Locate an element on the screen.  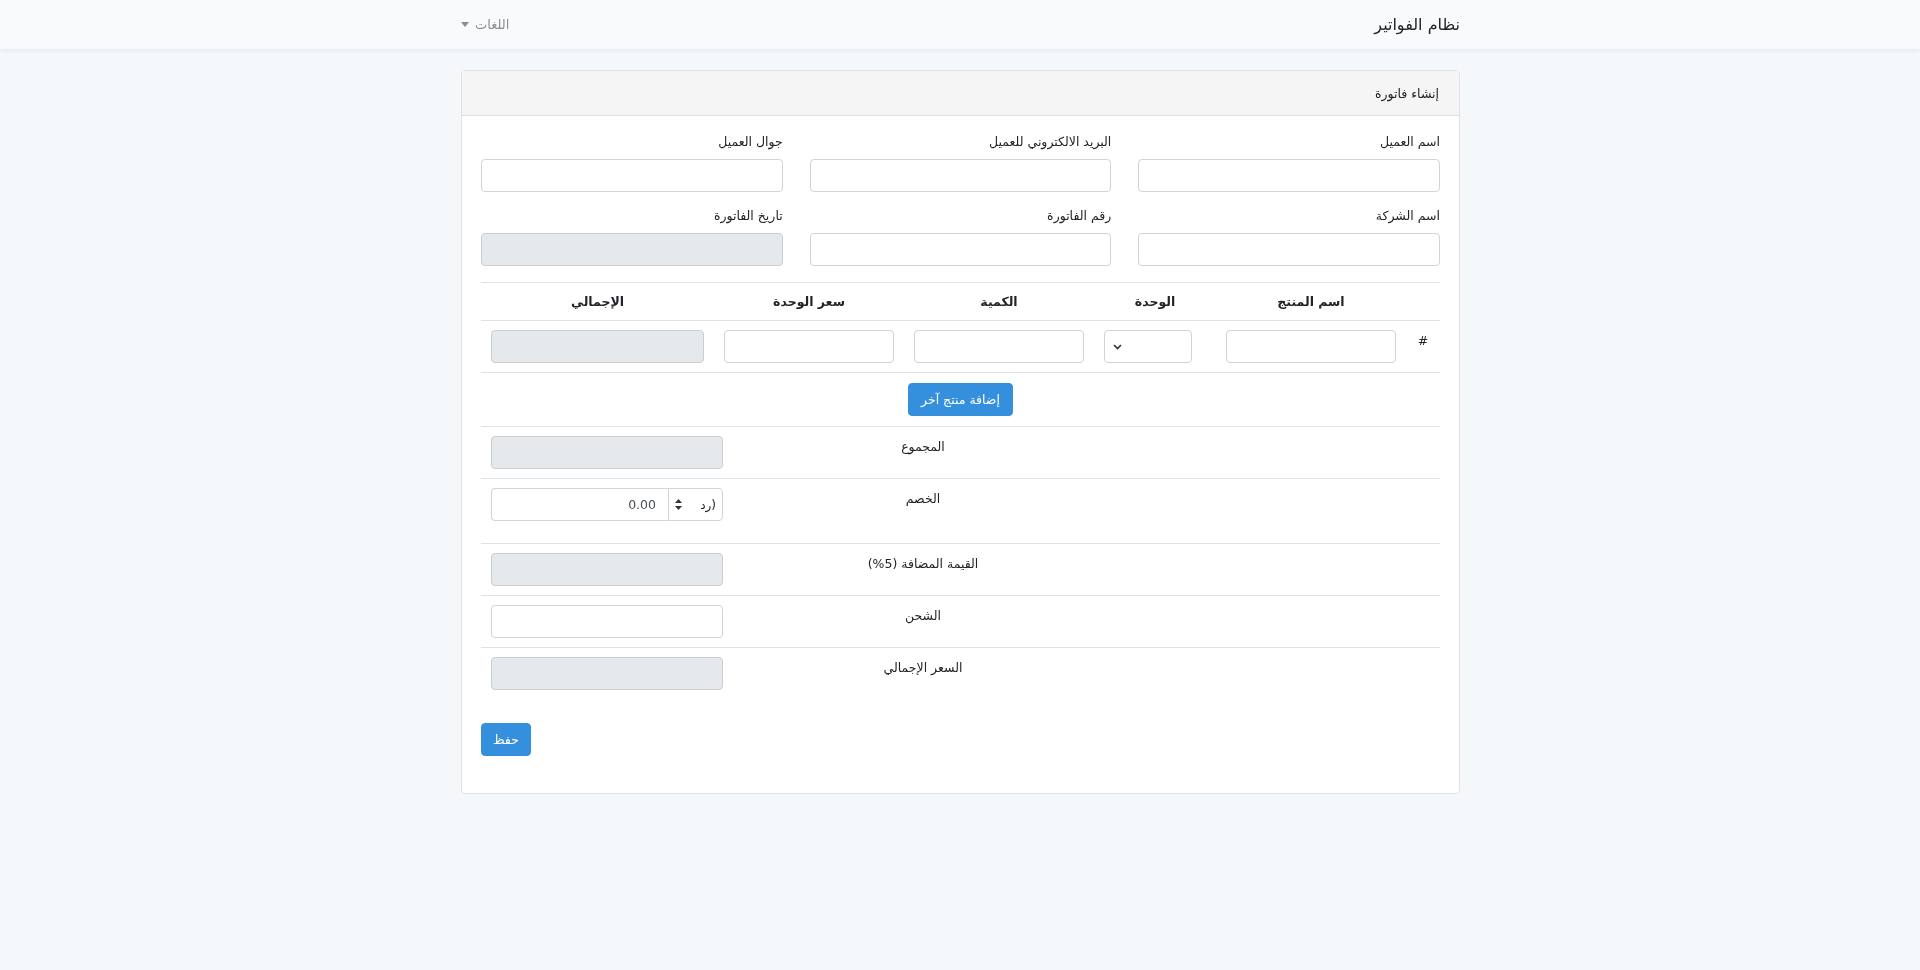
field-label: جوال العميل is located at coordinates (750, 141).